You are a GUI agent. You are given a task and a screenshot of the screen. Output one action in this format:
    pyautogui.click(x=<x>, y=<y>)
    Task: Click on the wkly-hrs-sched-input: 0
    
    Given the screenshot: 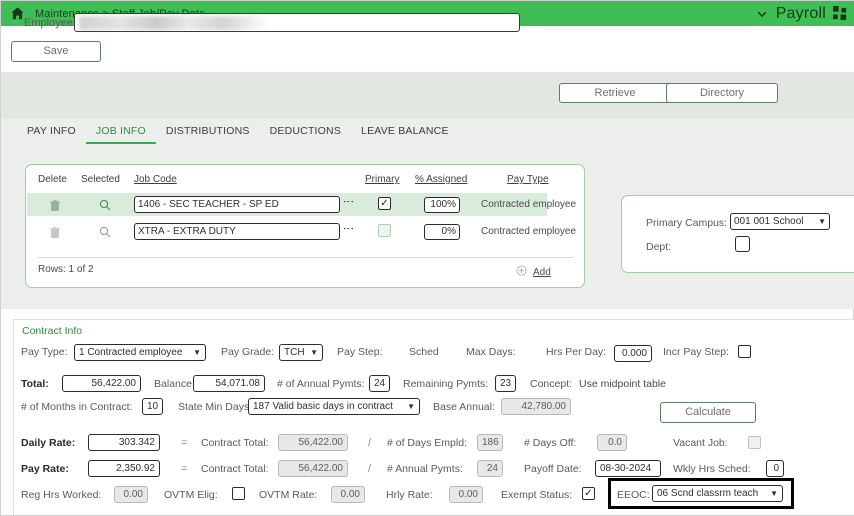 What is the action you would take?
    pyautogui.click(x=775, y=468)
    